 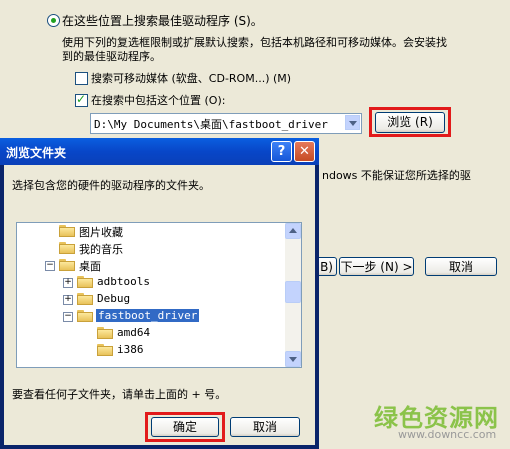 What do you see at coordinates (67, 231) in the screenshot?
I see `pictures-folder-icon` at bounding box center [67, 231].